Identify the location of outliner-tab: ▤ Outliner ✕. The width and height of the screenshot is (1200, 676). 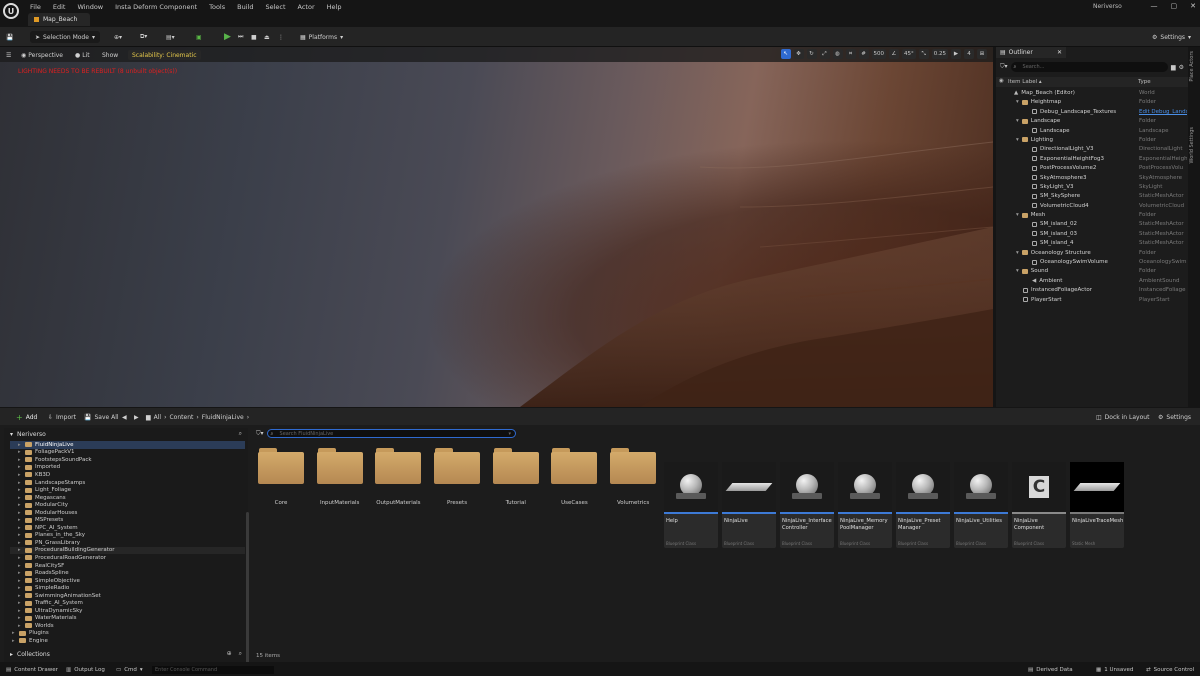
(1031, 52).